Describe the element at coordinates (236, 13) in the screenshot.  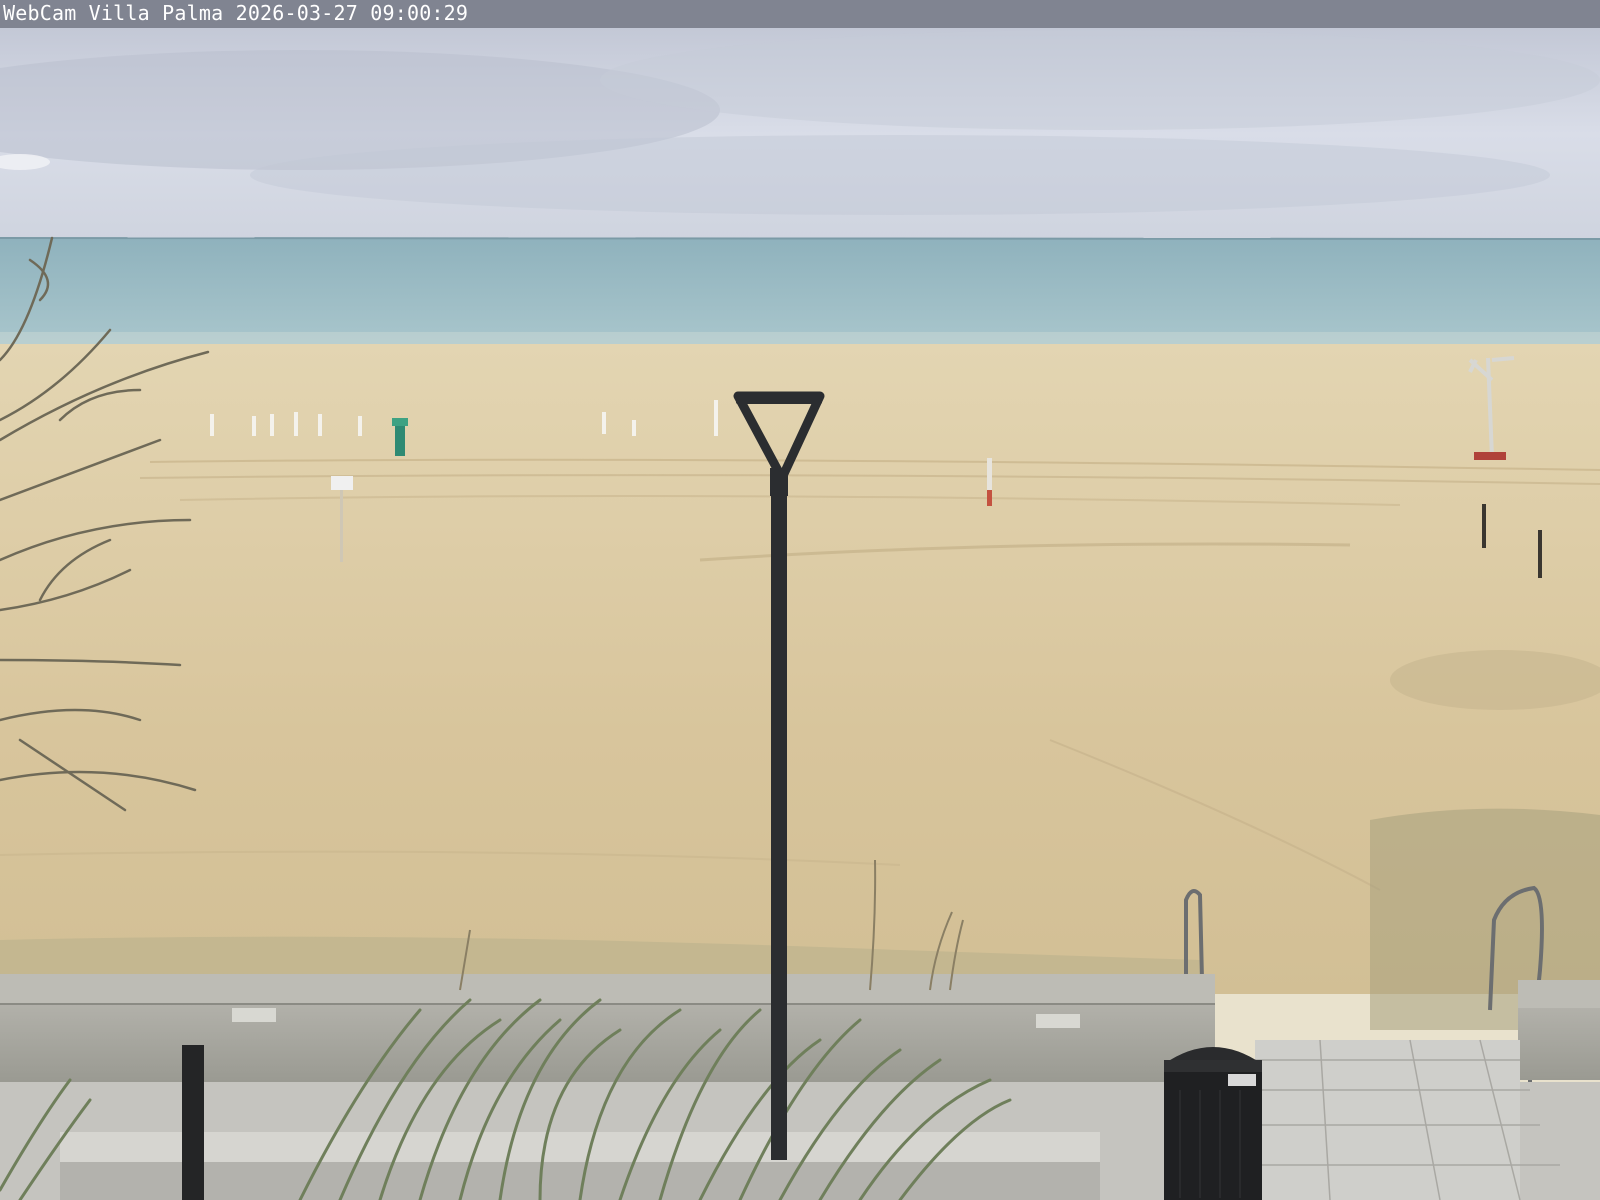
I see `camera-timestamp-label: WebCam Villa Palma 2026-03-27 09:00:29` at that location.